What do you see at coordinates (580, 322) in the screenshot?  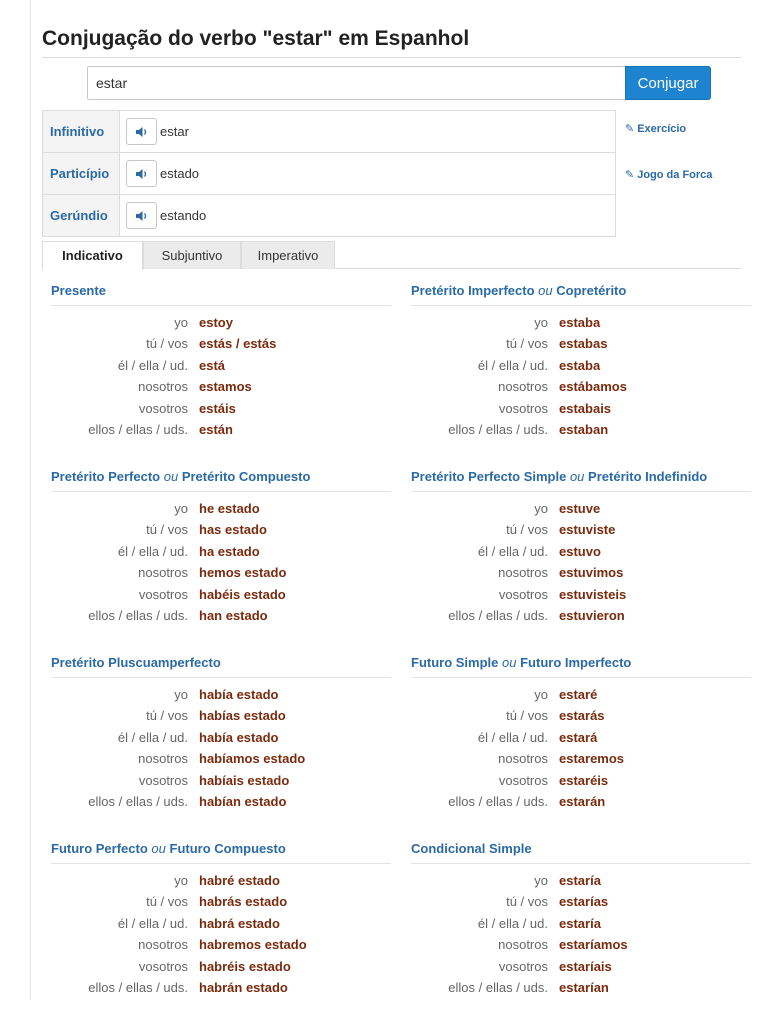 I see `verb-form: estaba` at bounding box center [580, 322].